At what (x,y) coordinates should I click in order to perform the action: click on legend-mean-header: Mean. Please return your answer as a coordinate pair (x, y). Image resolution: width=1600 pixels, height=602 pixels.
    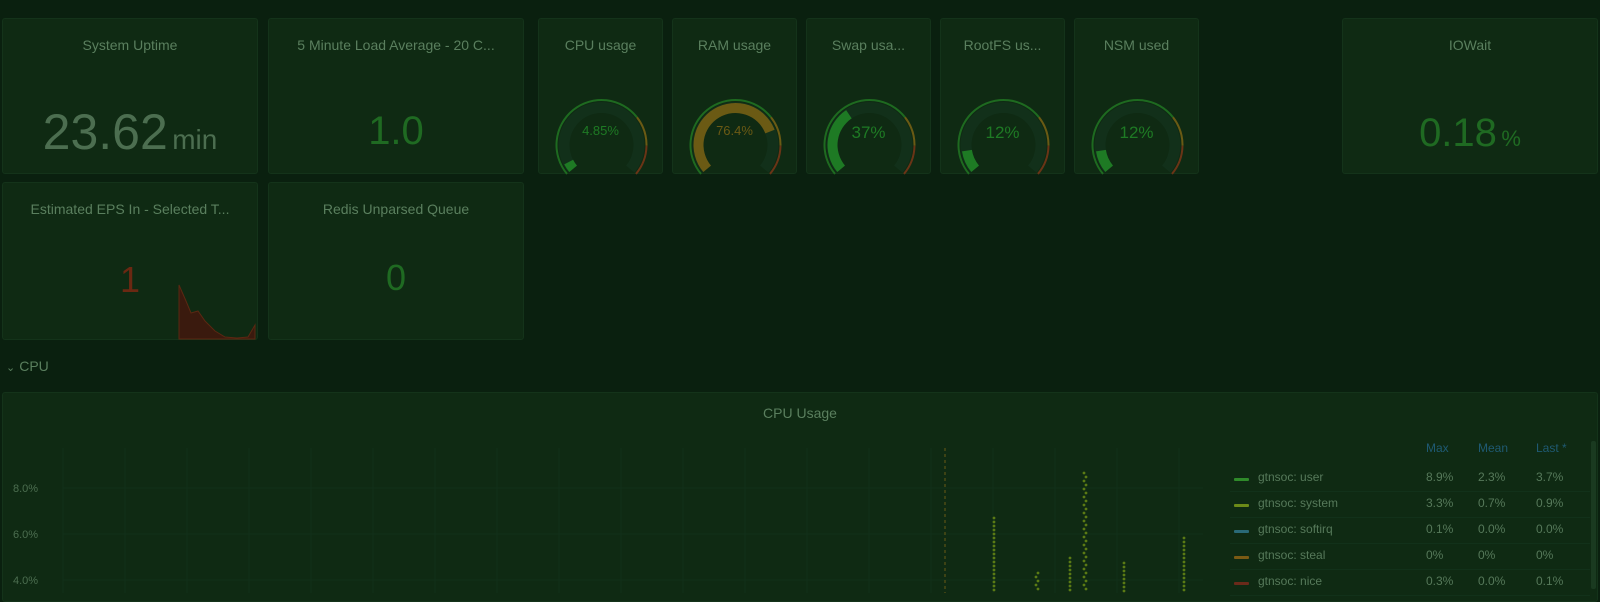
    Looking at the image, I should click on (1493, 448).